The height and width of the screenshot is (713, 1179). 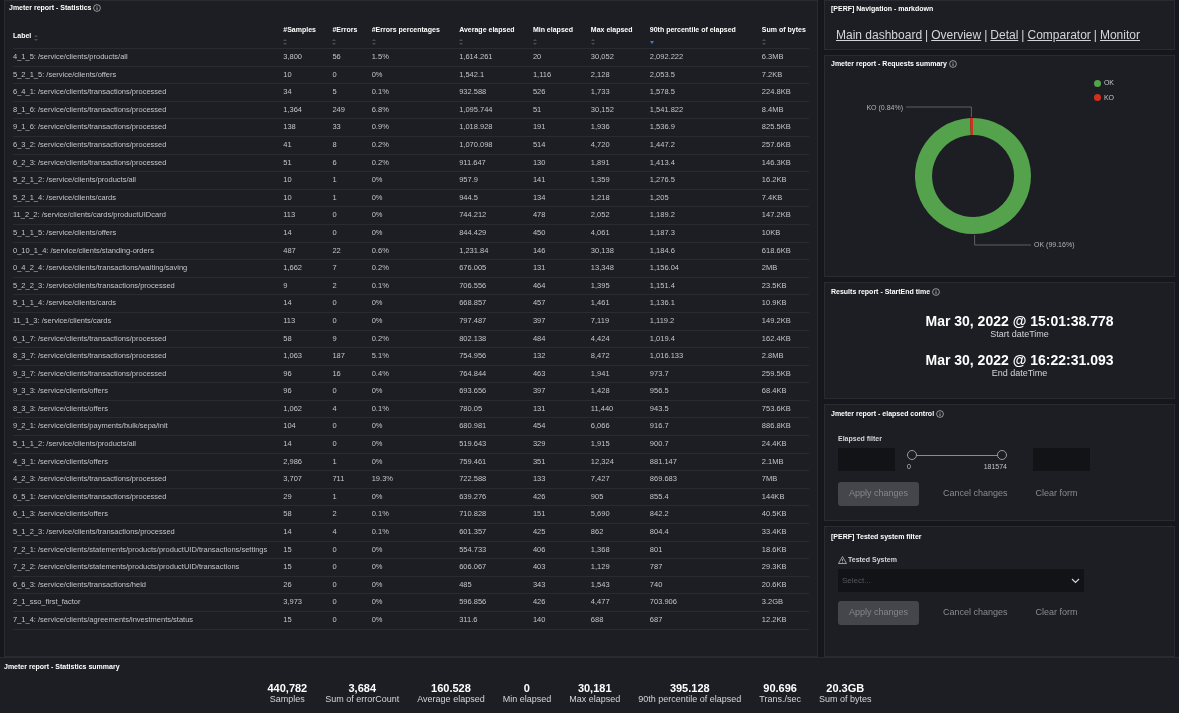 I want to click on range-slider, so click(x=957, y=455).